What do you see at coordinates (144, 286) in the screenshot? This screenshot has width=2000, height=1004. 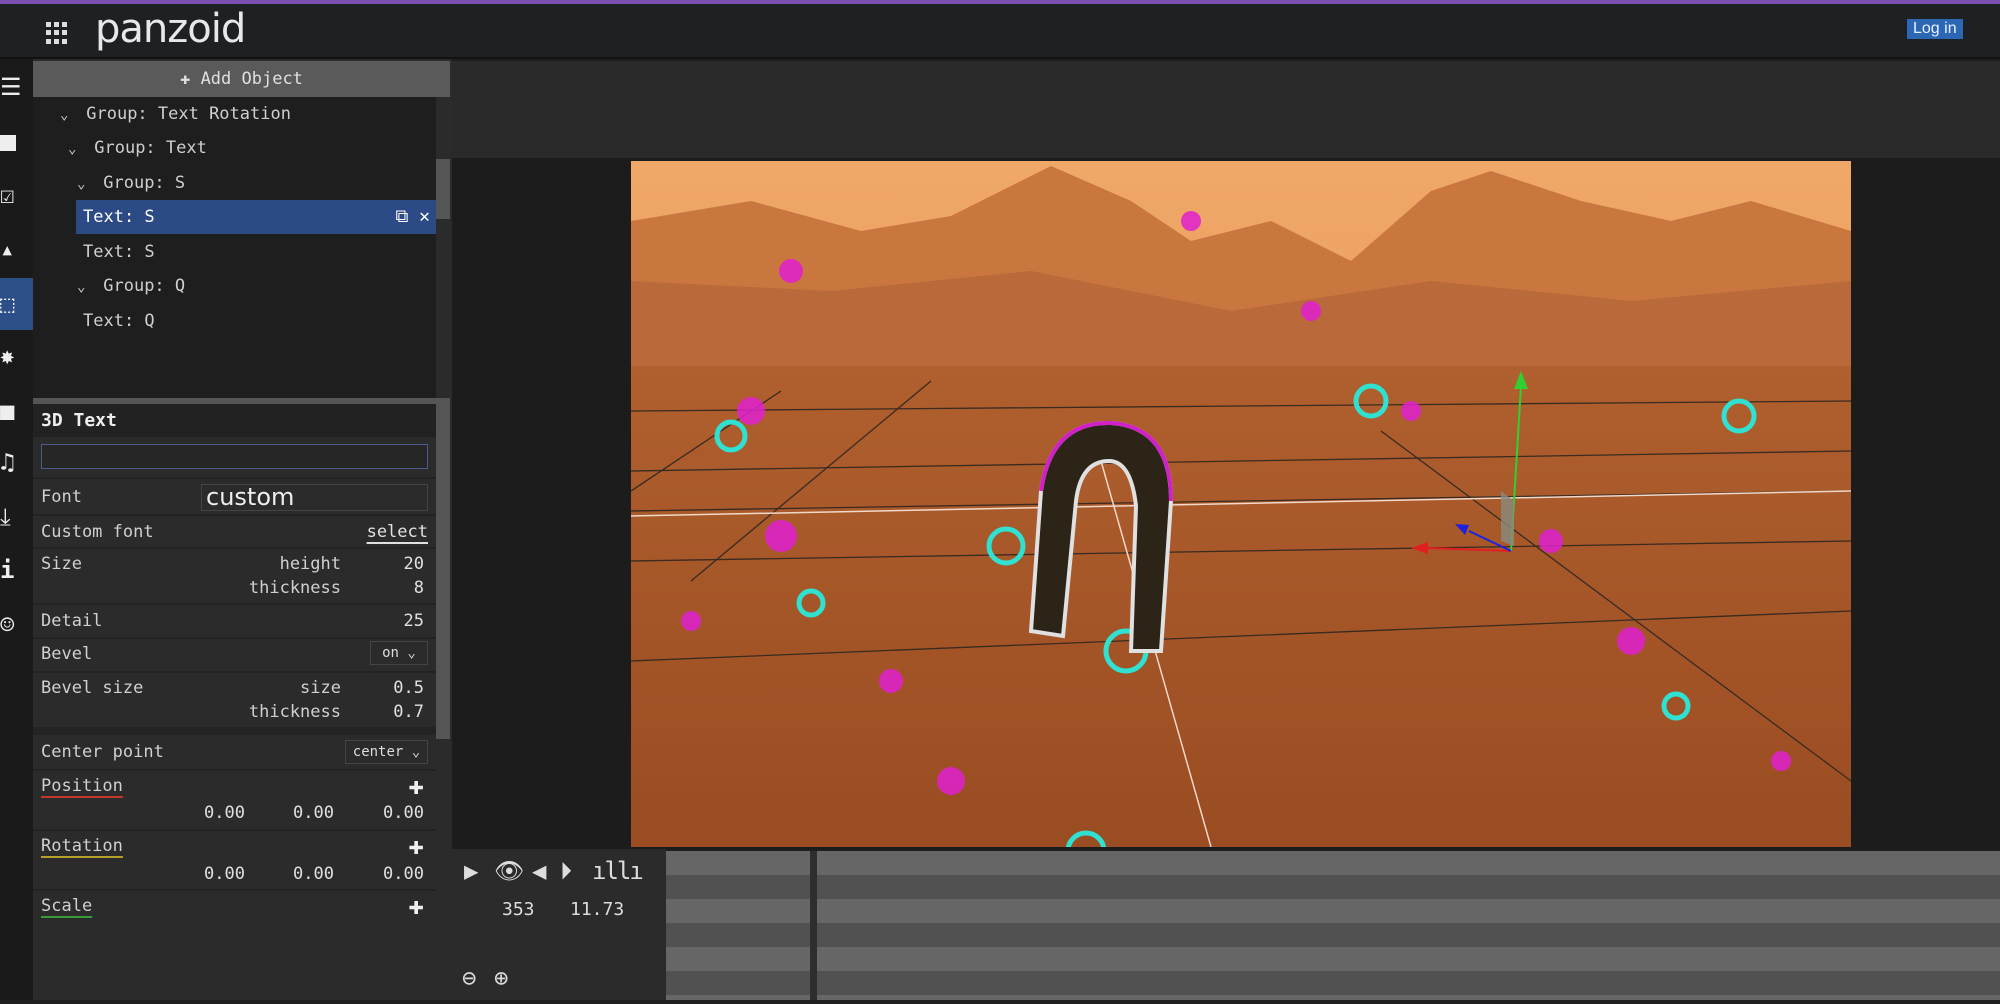 I see `tree-item-label: Group: Q` at bounding box center [144, 286].